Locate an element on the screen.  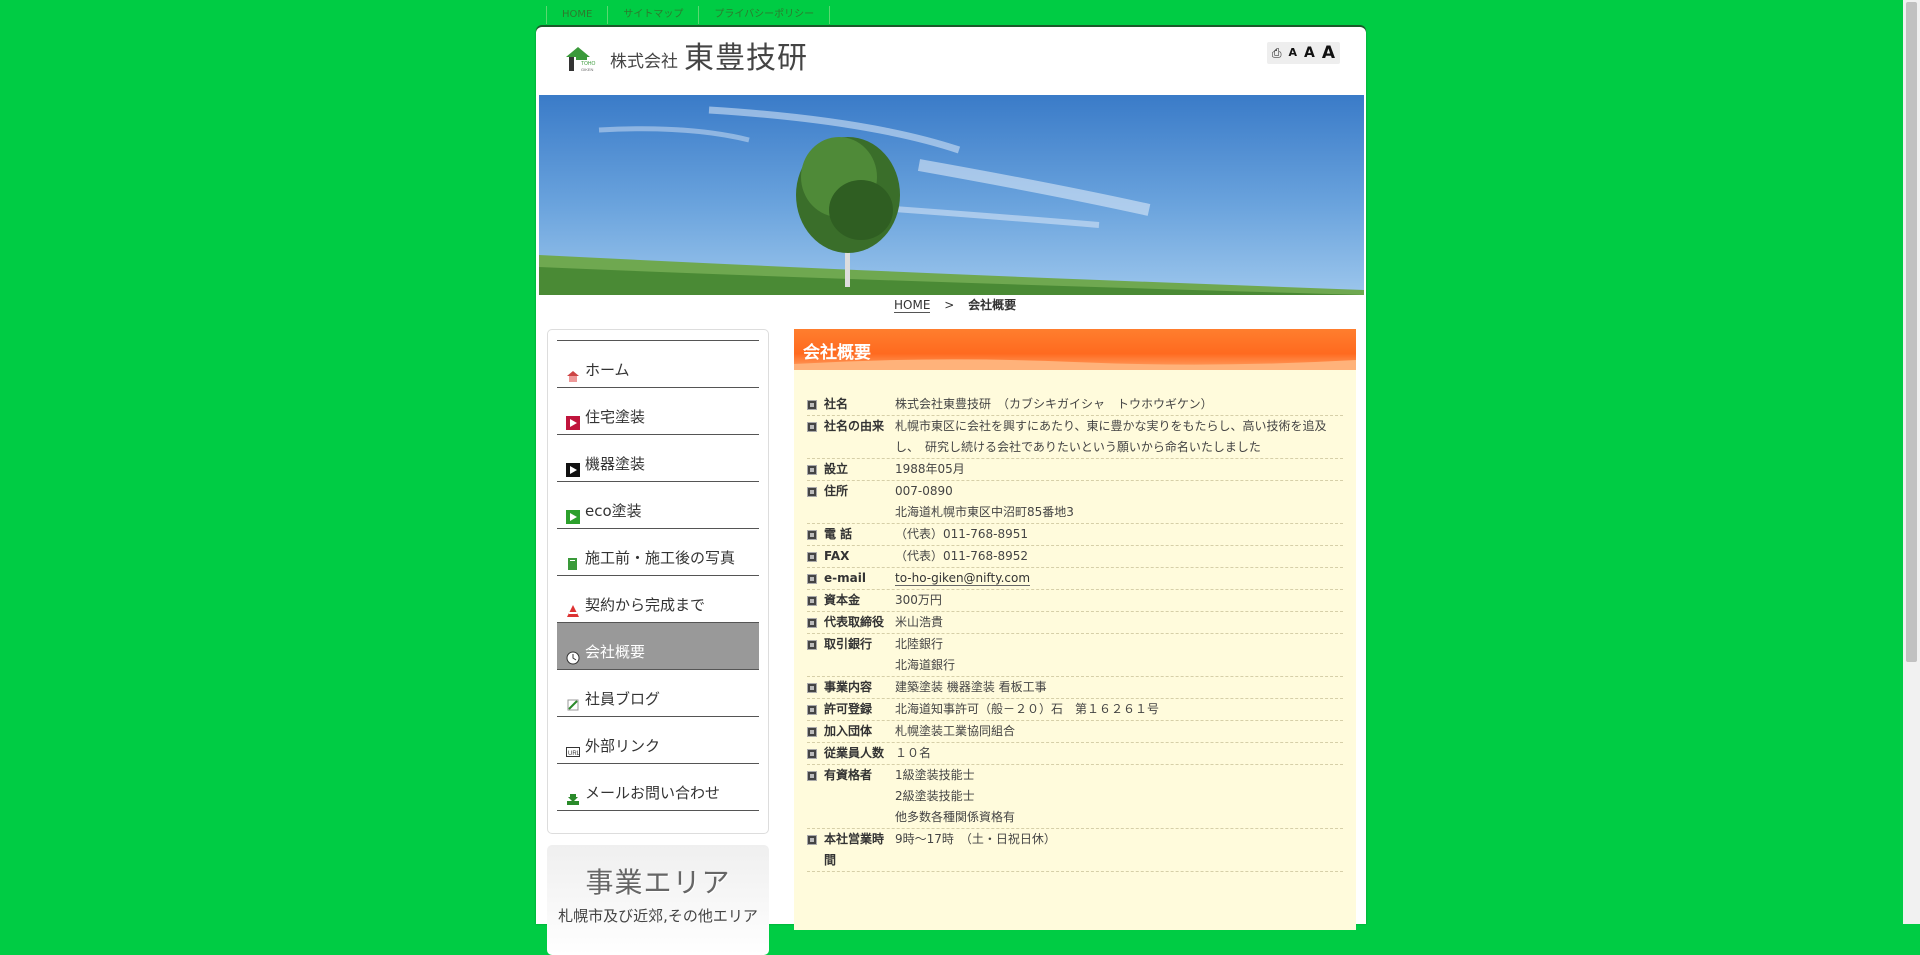
info-row: 設立 1988年05月 is located at coordinates (1075, 470).